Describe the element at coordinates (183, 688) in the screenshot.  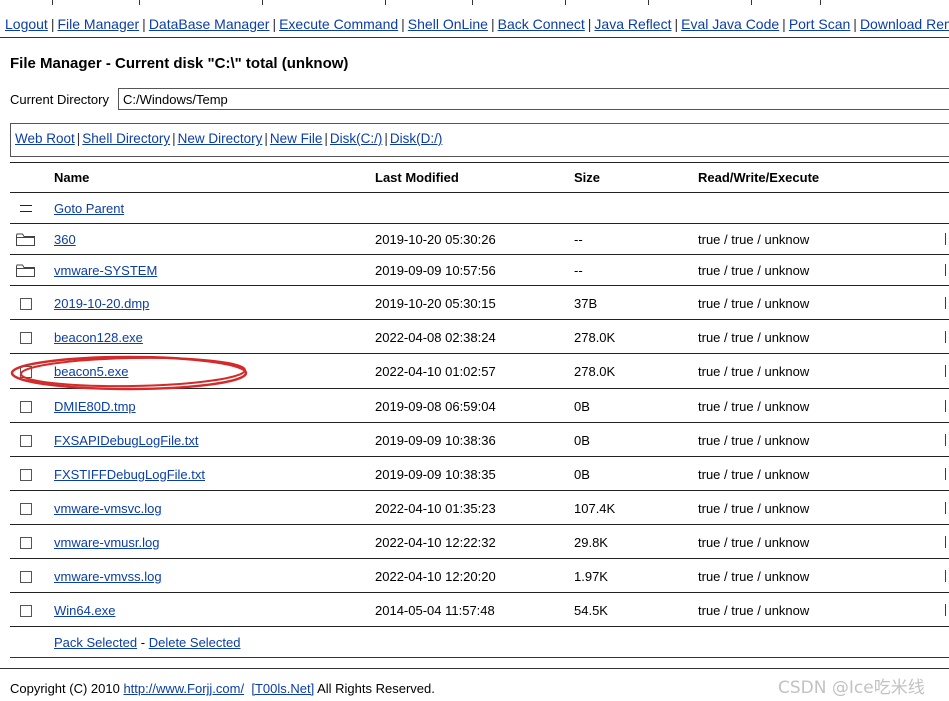
I see `footer-link-forjj: http://www.Forjj.com/` at that location.